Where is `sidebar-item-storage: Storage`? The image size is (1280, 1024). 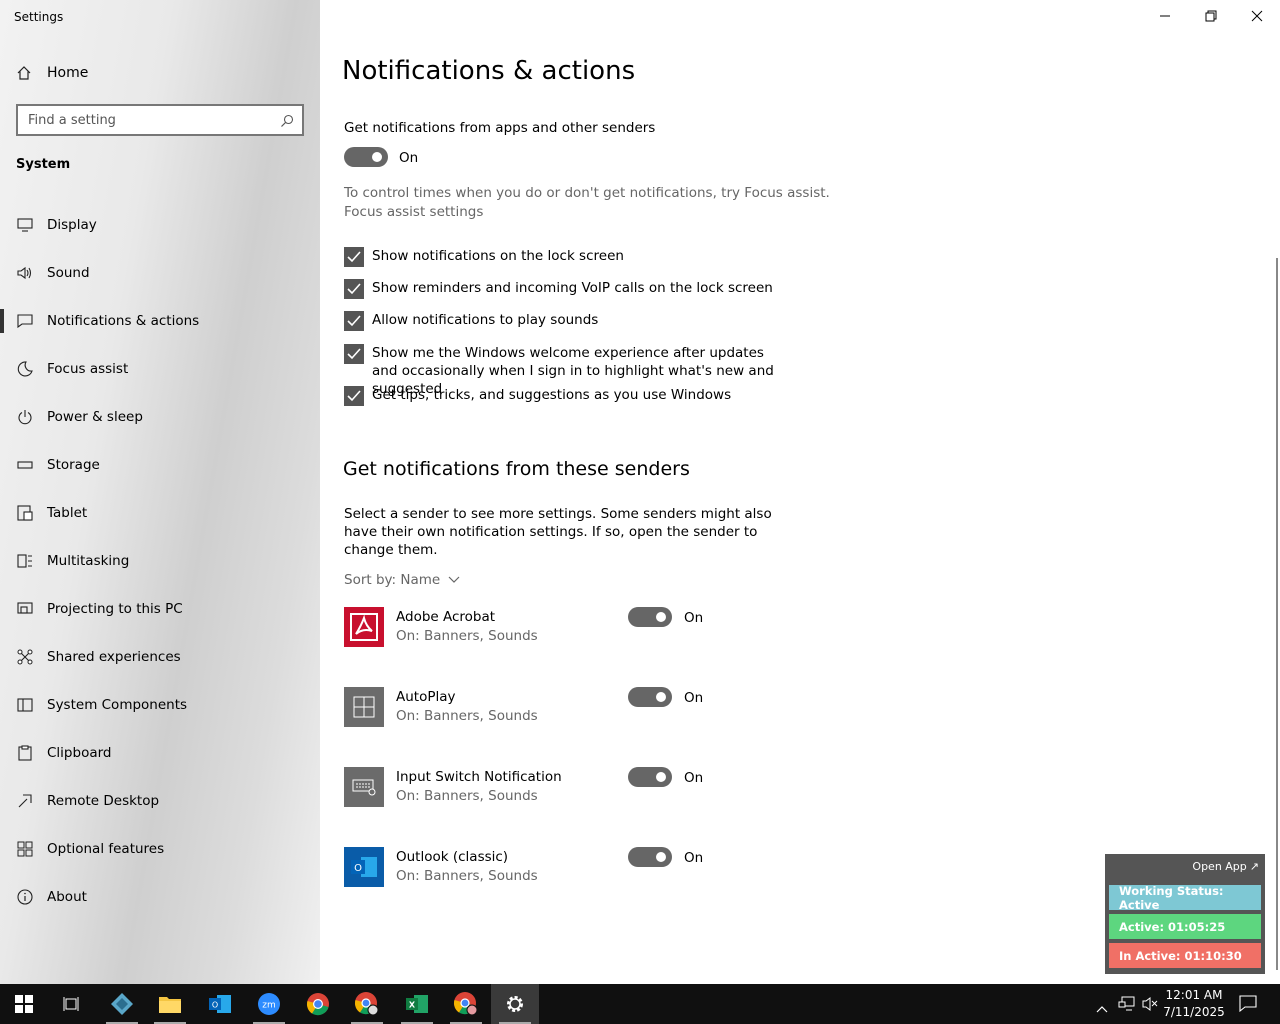 sidebar-item-storage: Storage is located at coordinates (160, 465).